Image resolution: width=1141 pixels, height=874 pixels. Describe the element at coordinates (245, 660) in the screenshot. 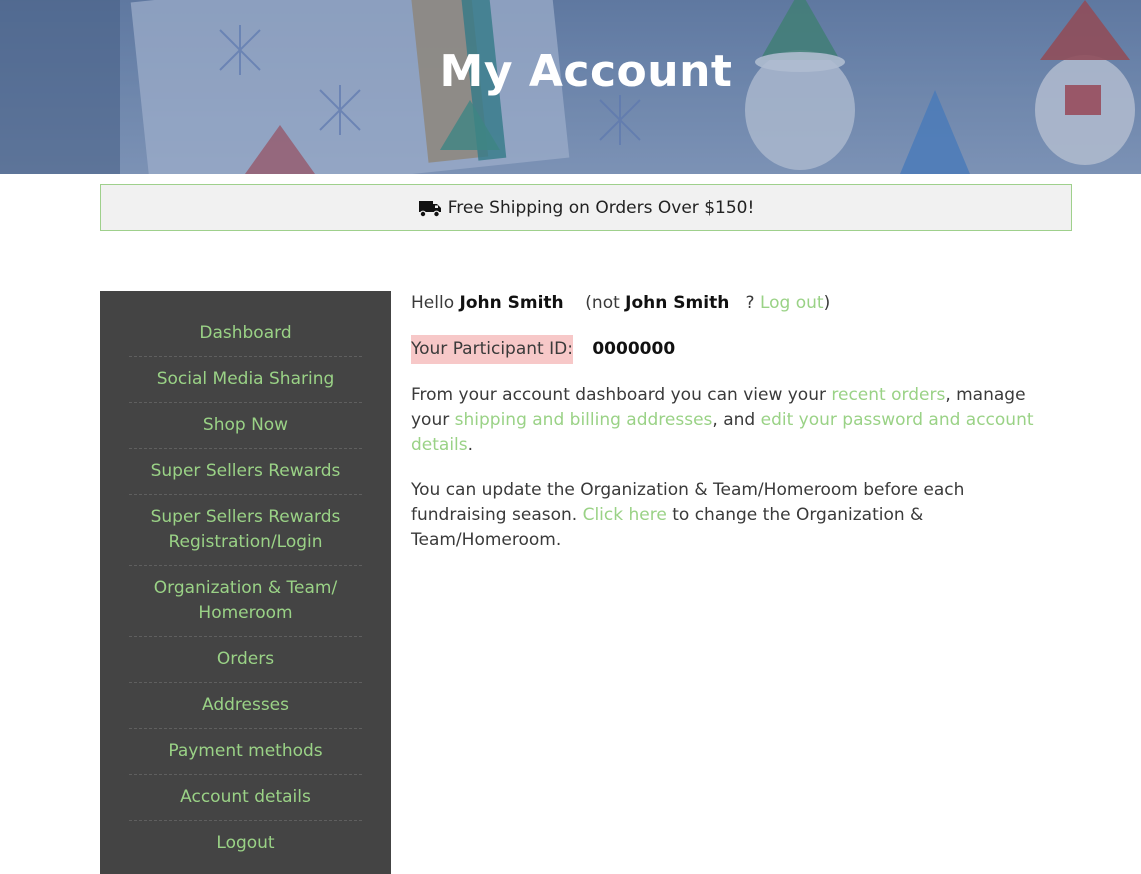

I see `sidebar-item-orders: Orders` at that location.